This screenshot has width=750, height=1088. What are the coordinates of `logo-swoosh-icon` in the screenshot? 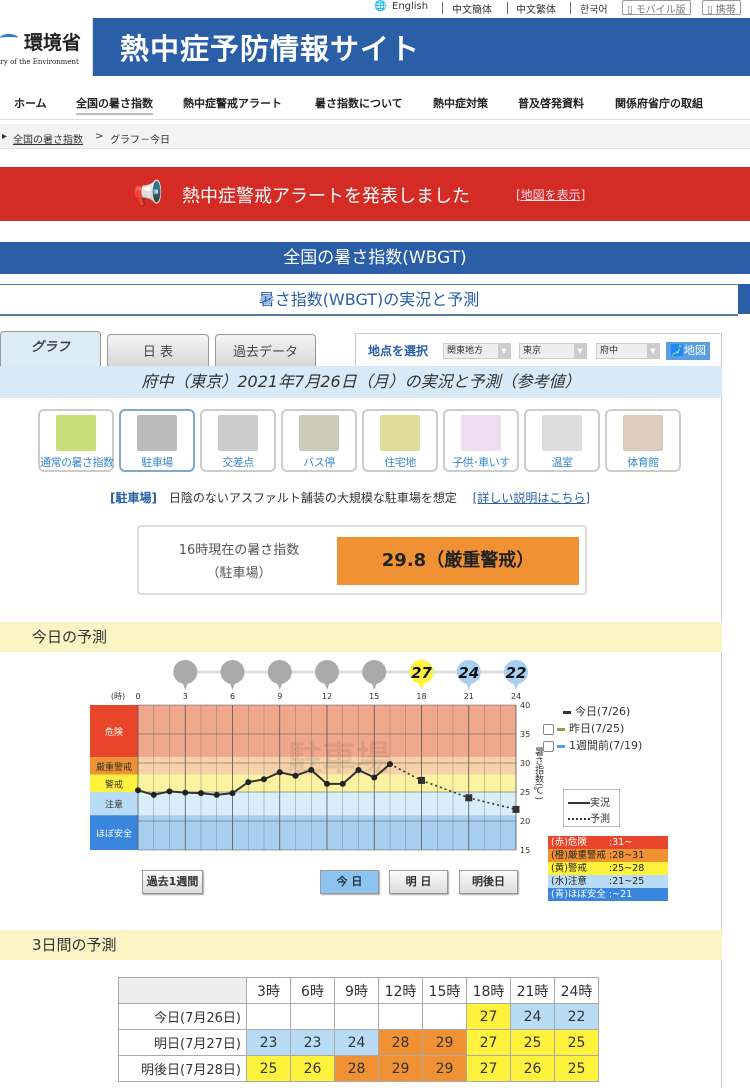 It's located at (9, 38).